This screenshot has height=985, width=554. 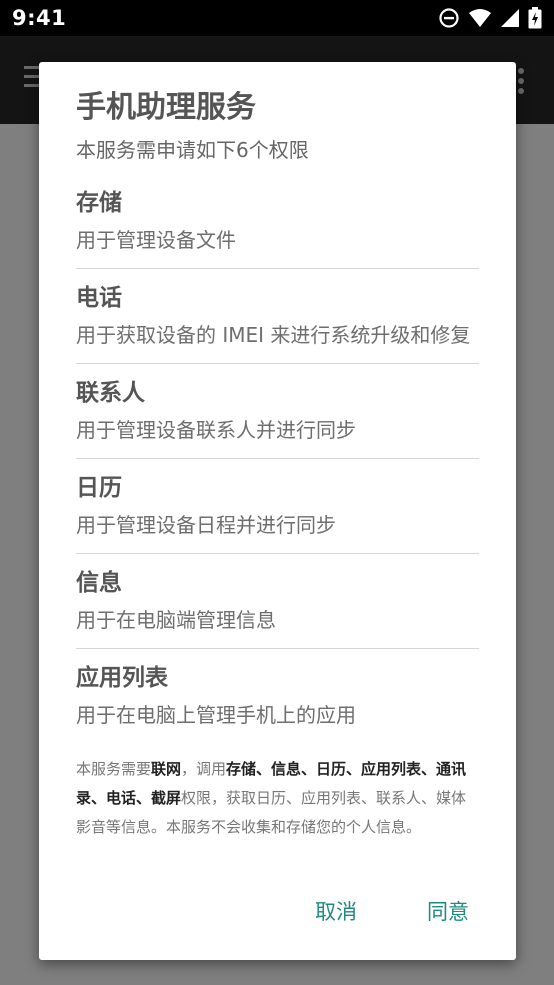 I want to click on permission-name: 联系人, so click(x=110, y=393).